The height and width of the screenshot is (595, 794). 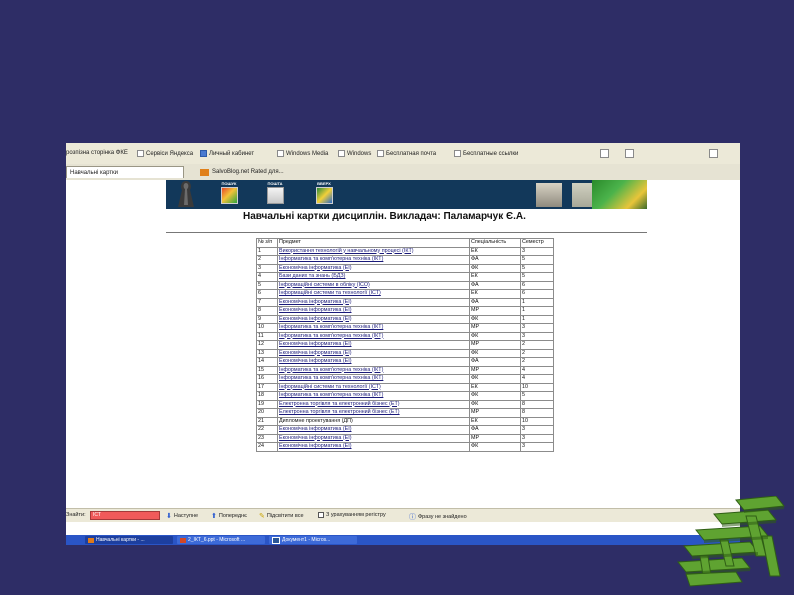 I want to click on subject-cell: Інформатика та комп'ютерна техніка (ІКТ), so click(x=373, y=379).